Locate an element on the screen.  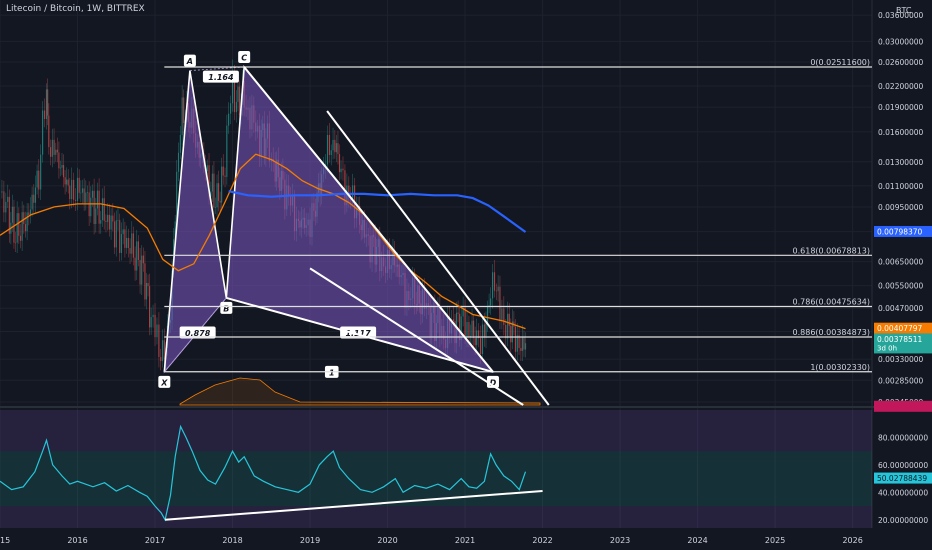
price-badge is located at coordinates (903, 406).